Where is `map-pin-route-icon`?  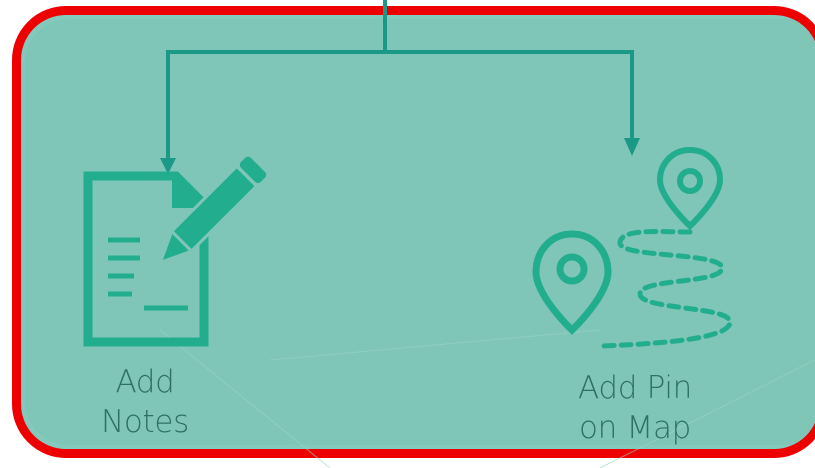 map-pin-route-icon is located at coordinates (632, 247).